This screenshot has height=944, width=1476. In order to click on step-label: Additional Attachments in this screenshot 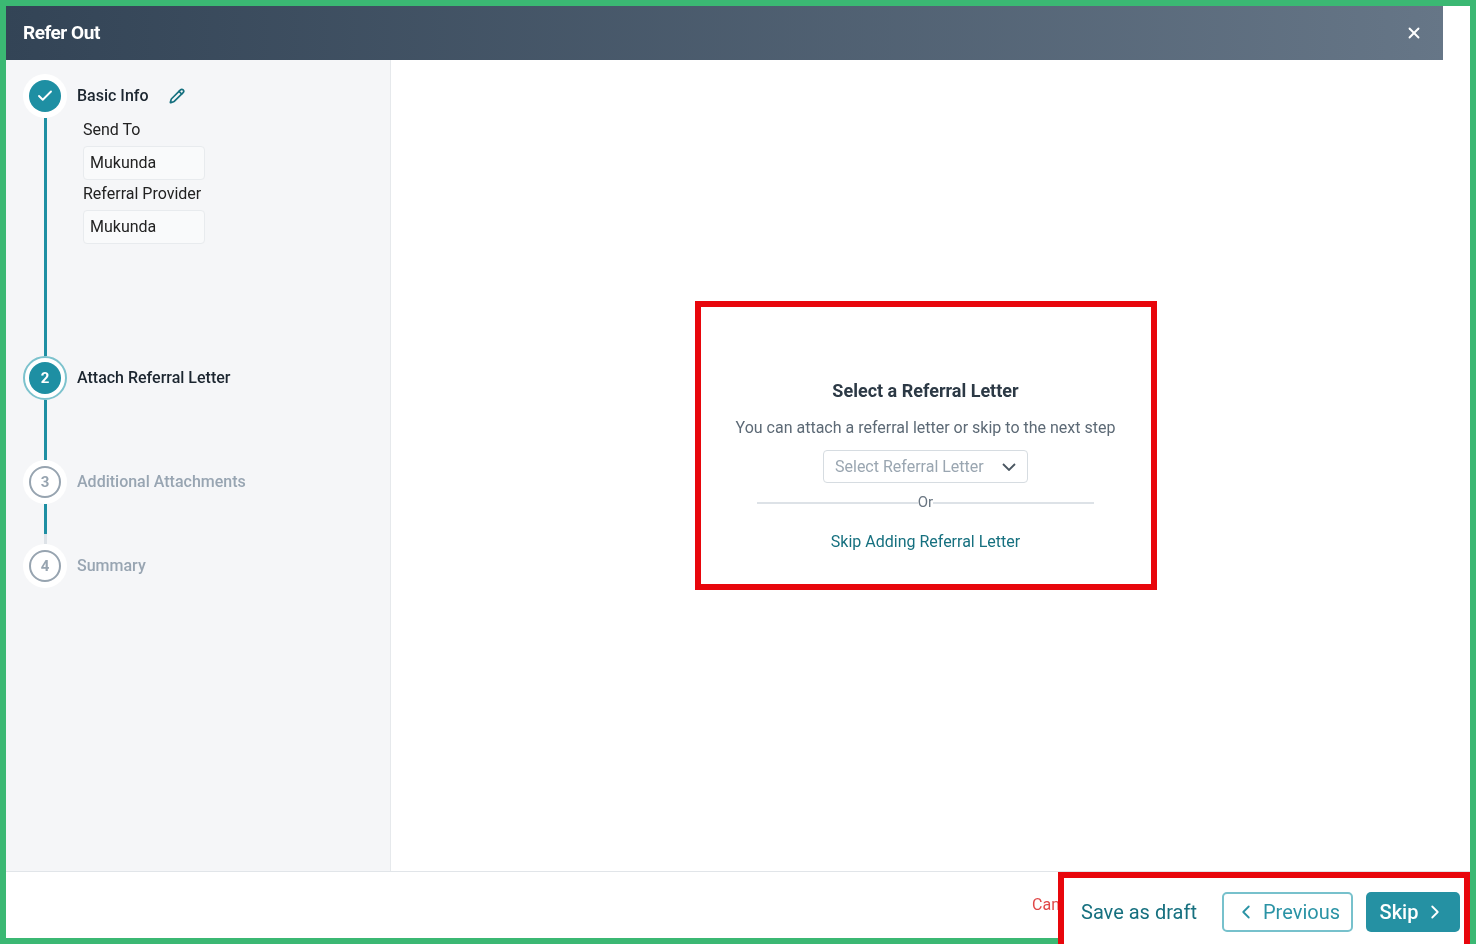, I will do `click(161, 482)`.